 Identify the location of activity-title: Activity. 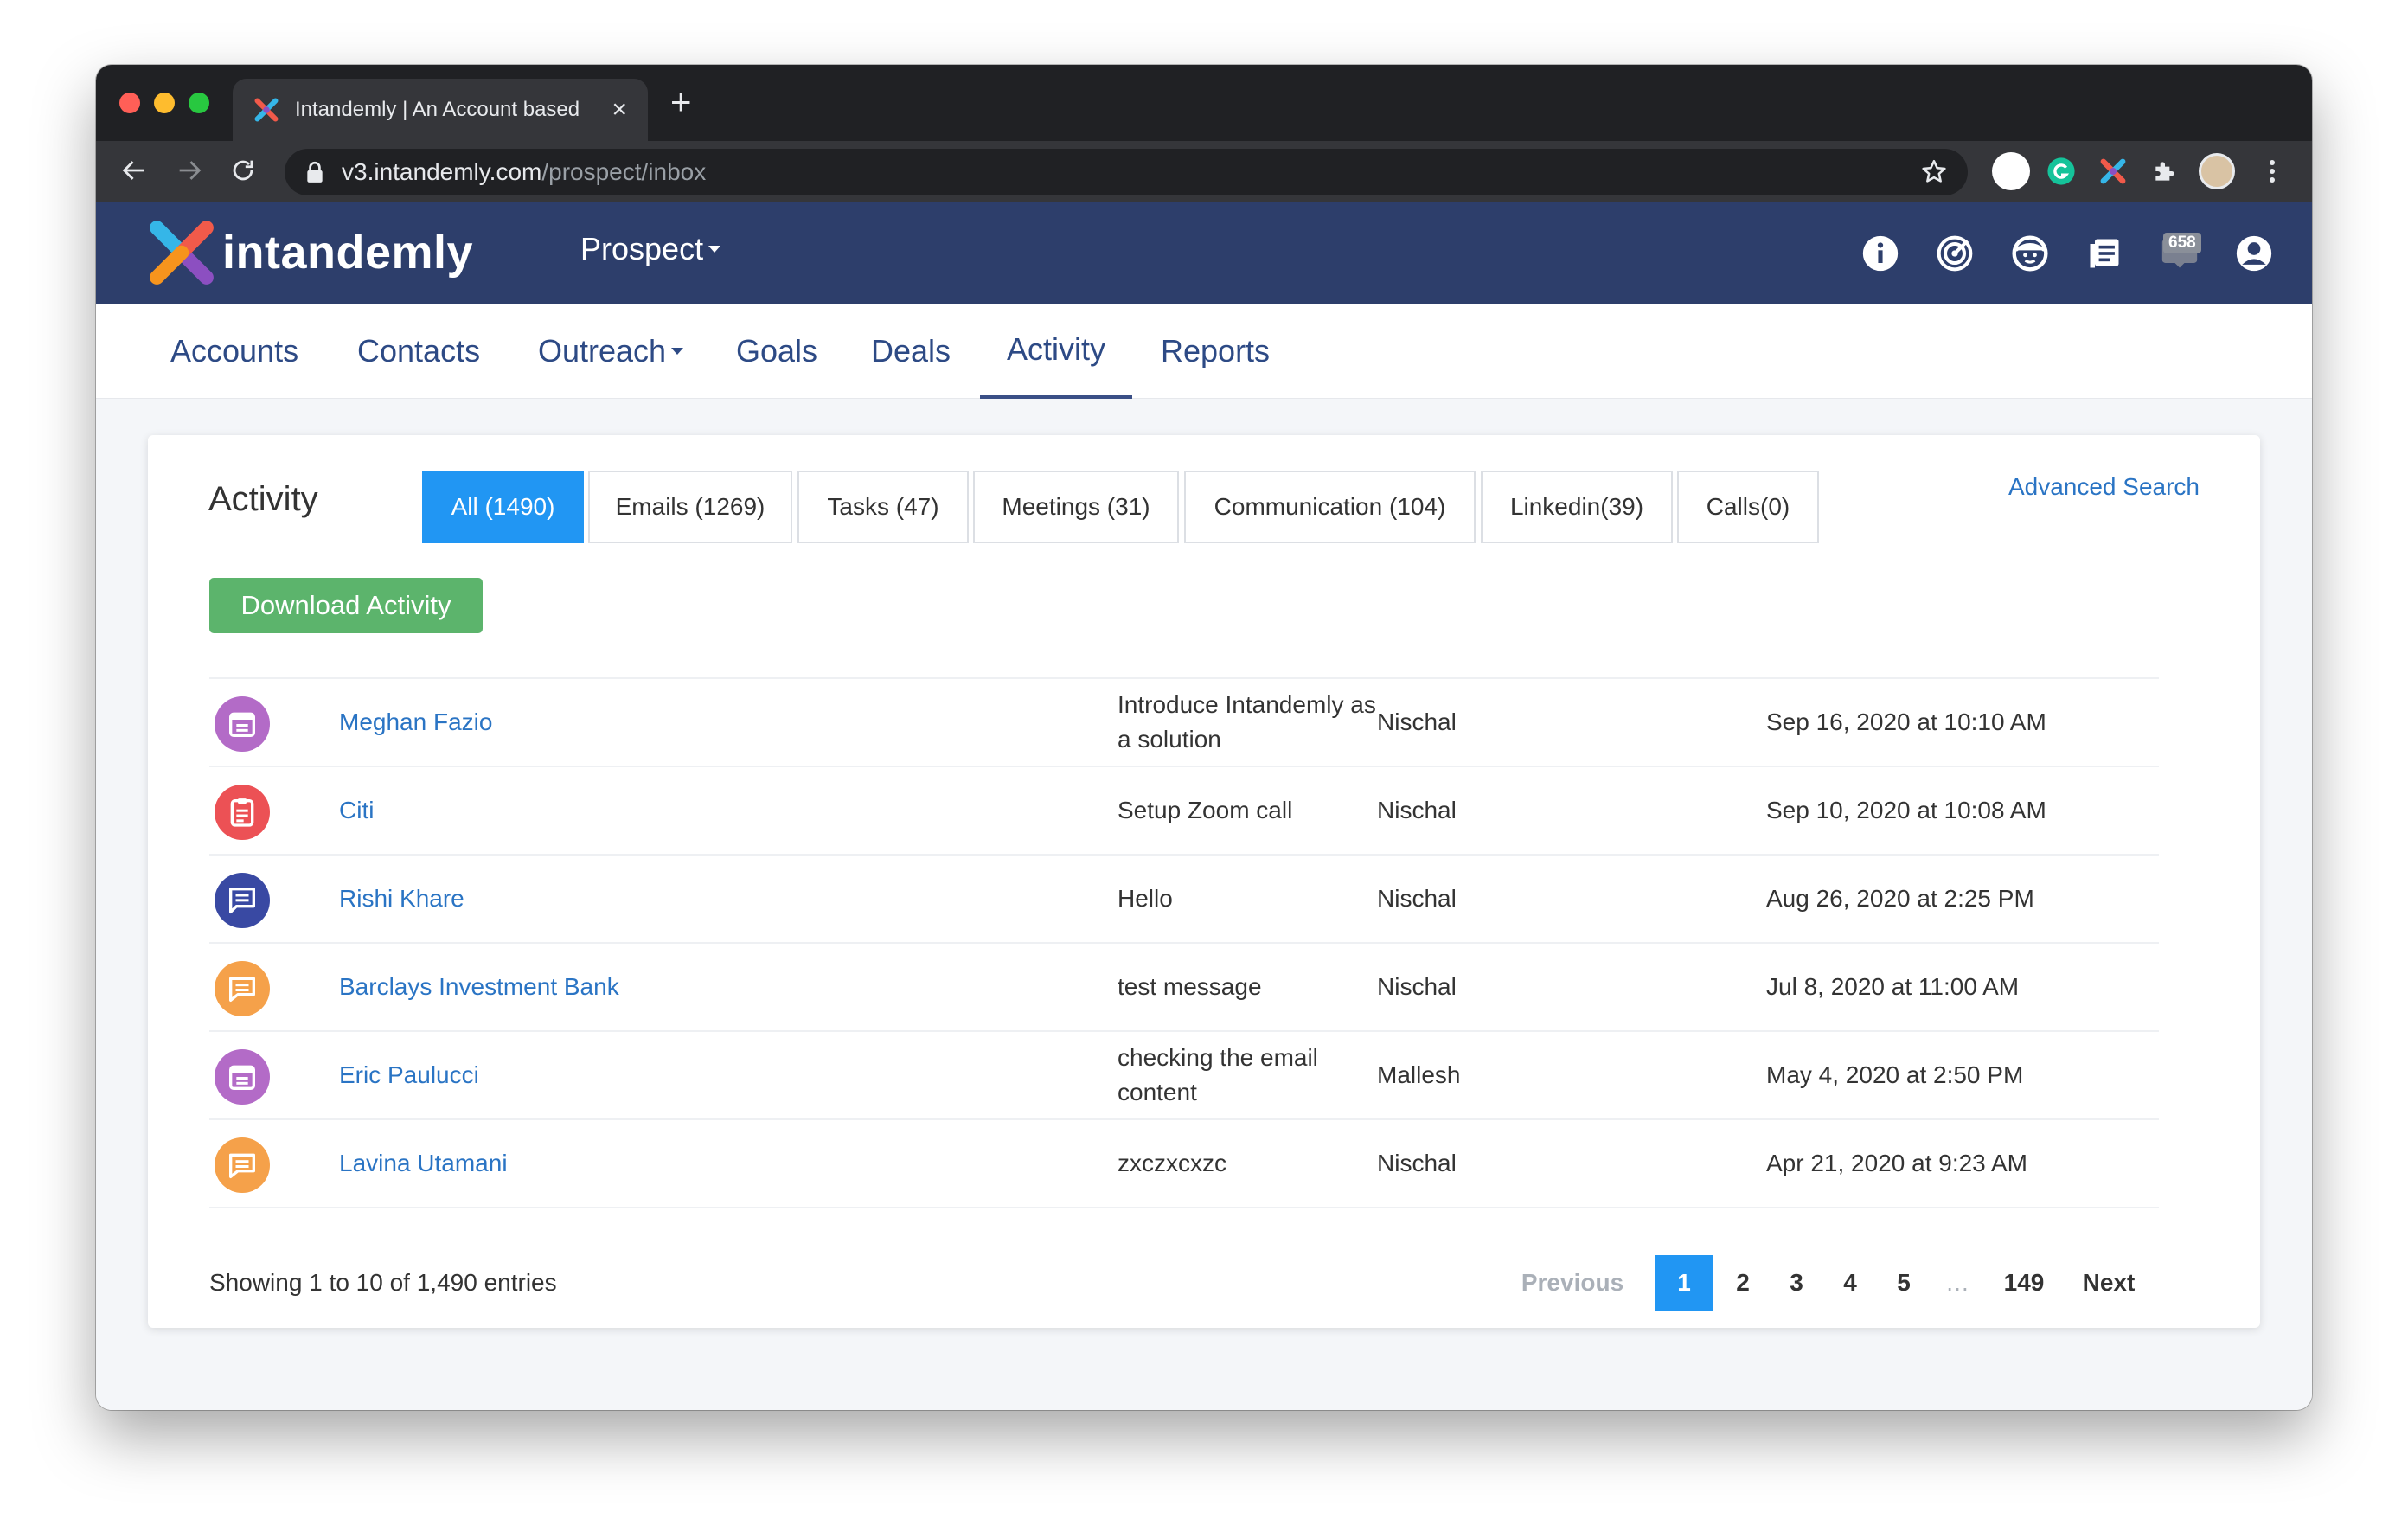
(263, 499).